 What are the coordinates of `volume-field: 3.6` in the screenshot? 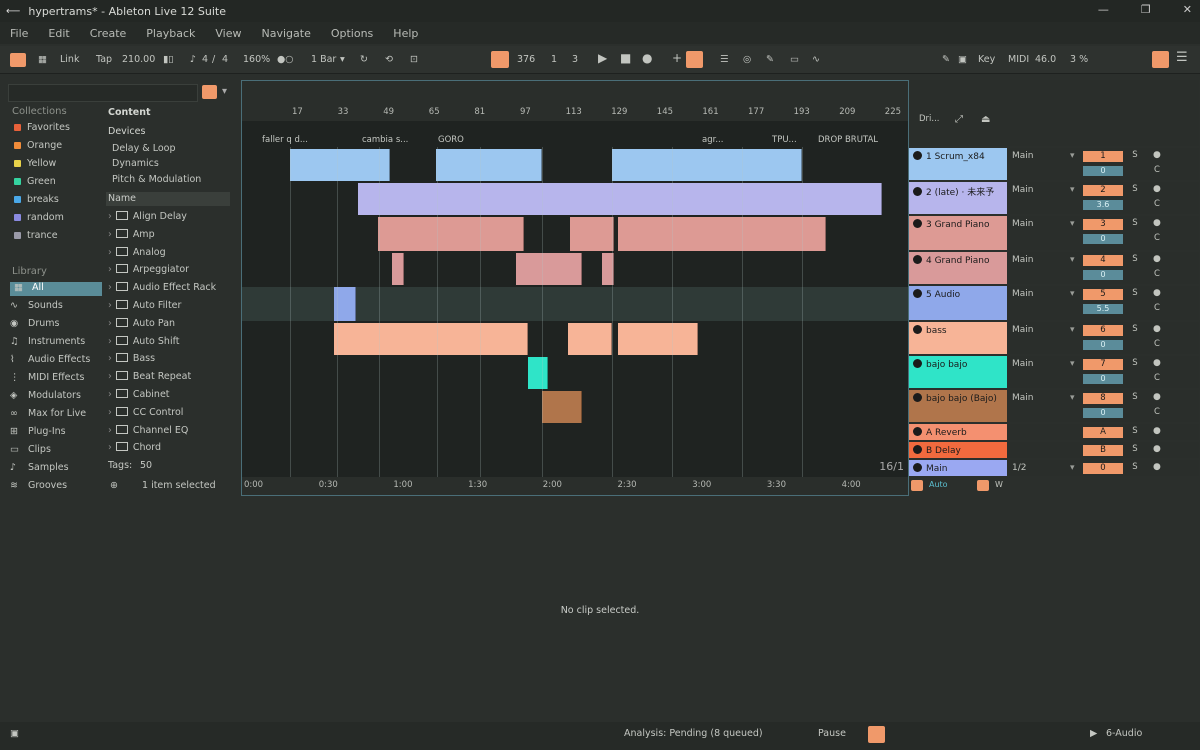 It's located at (1103, 205).